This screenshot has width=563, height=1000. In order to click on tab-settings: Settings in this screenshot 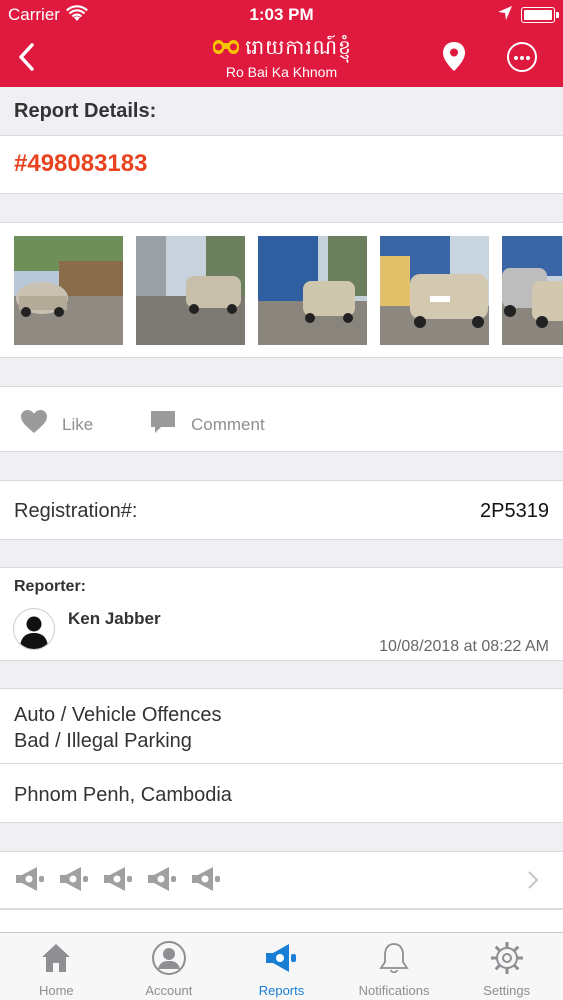, I will do `click(506, 966)`.